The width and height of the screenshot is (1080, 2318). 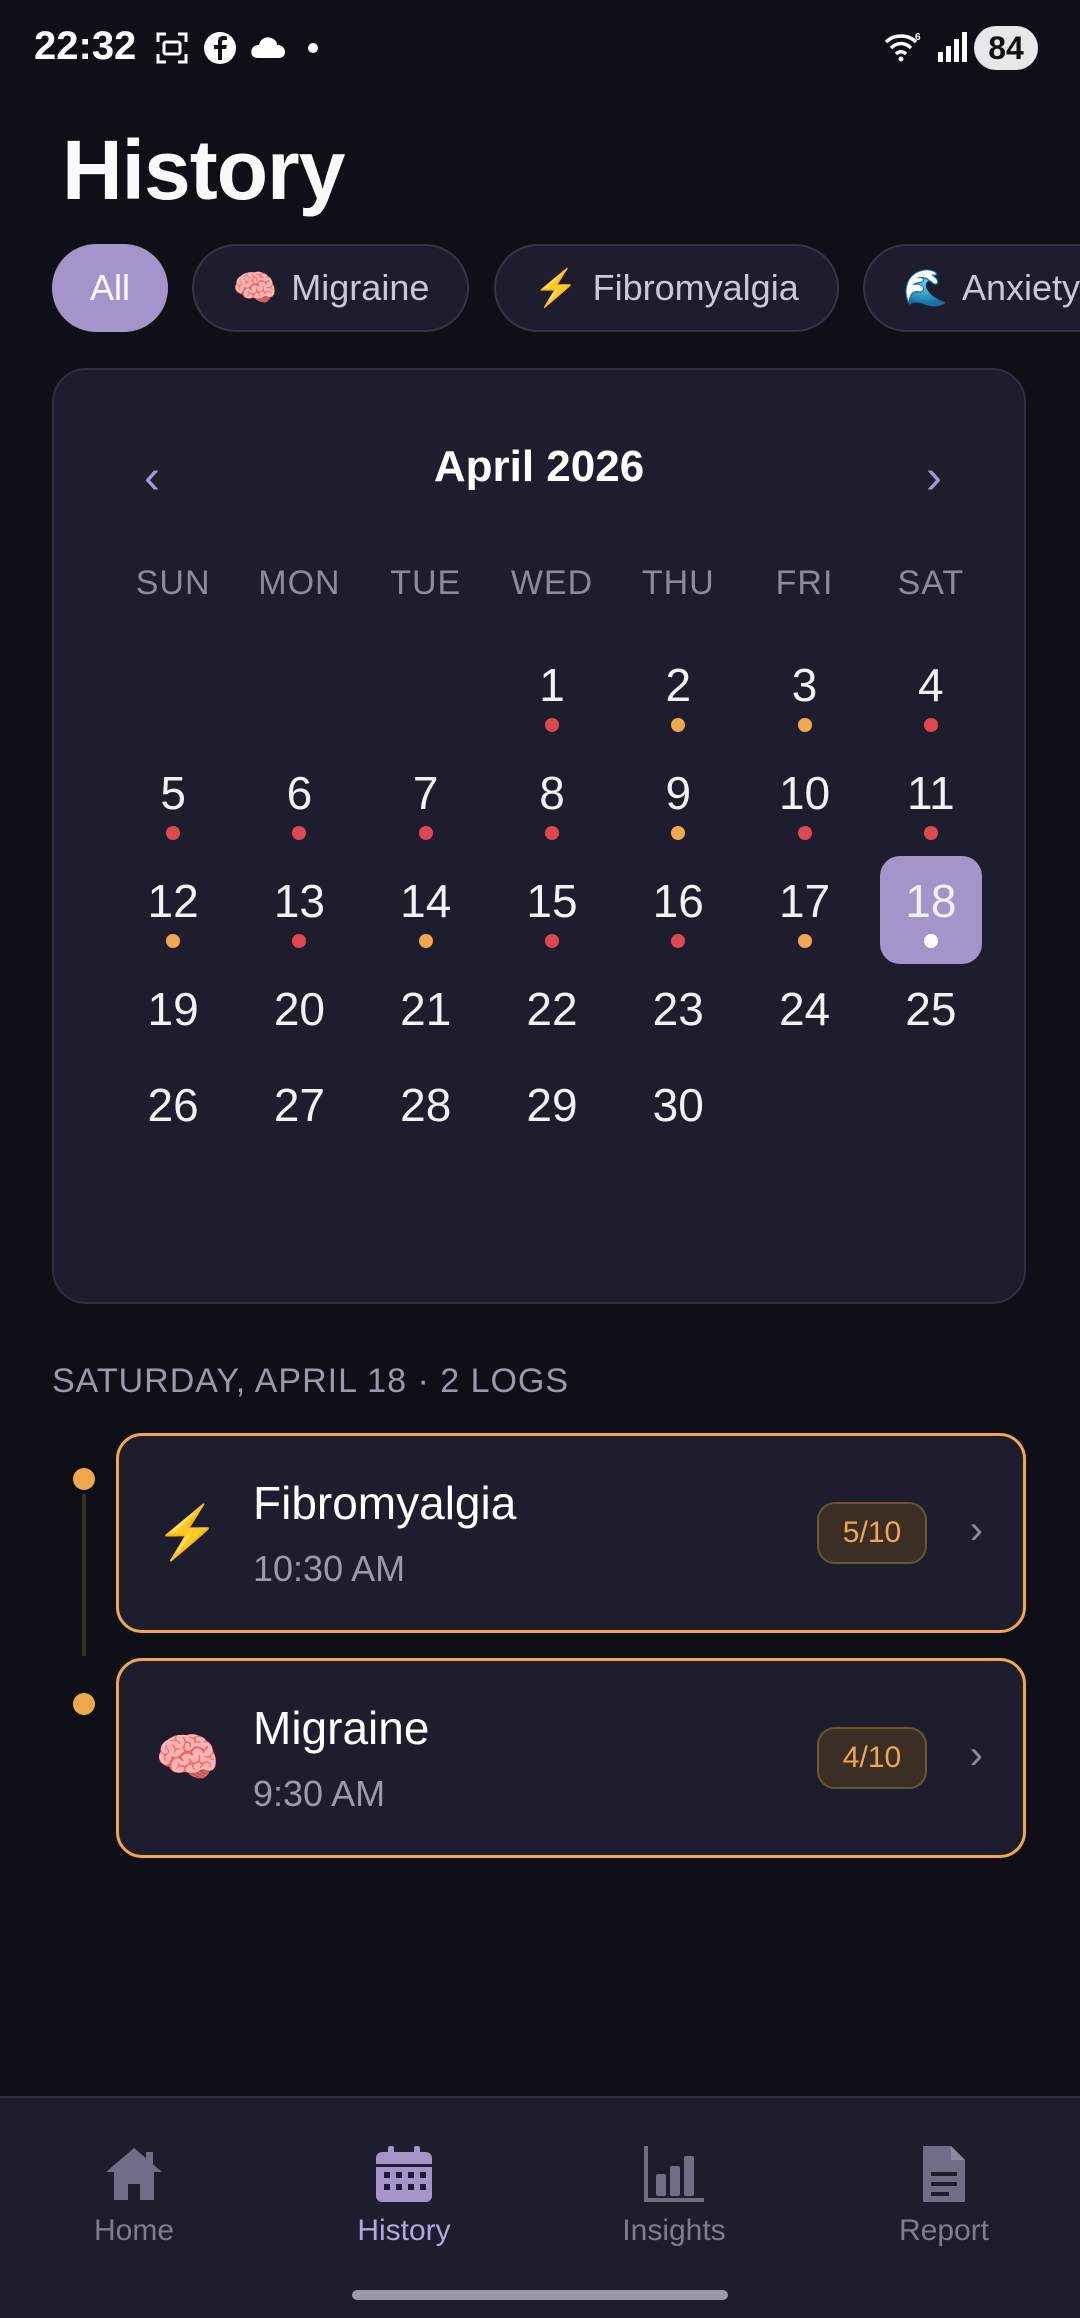 What do you see at coordinates (931, 802) in the screenshot?
I see `calendar-day: 11` at bounding box center [931, 802].